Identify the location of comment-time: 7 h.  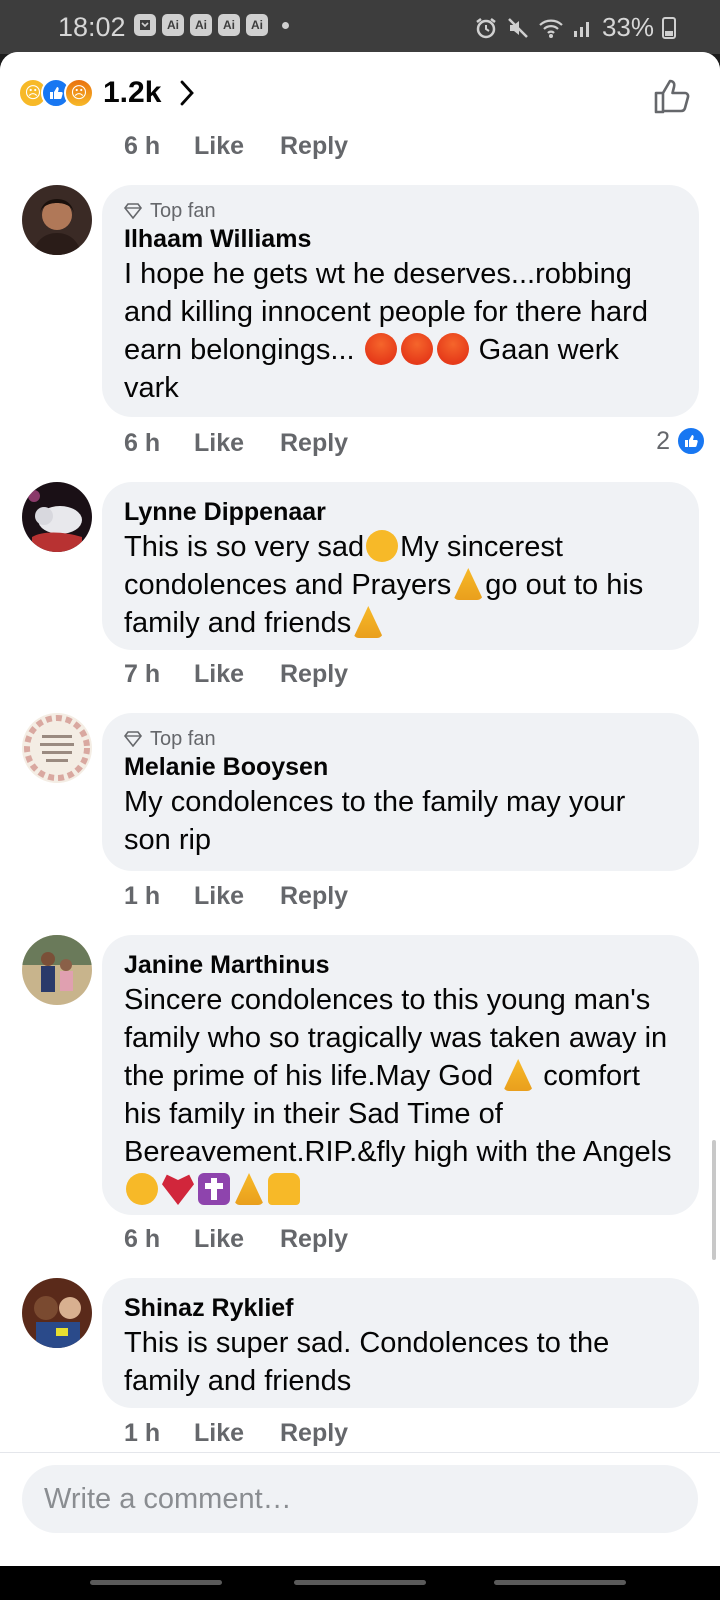
(142, 674).